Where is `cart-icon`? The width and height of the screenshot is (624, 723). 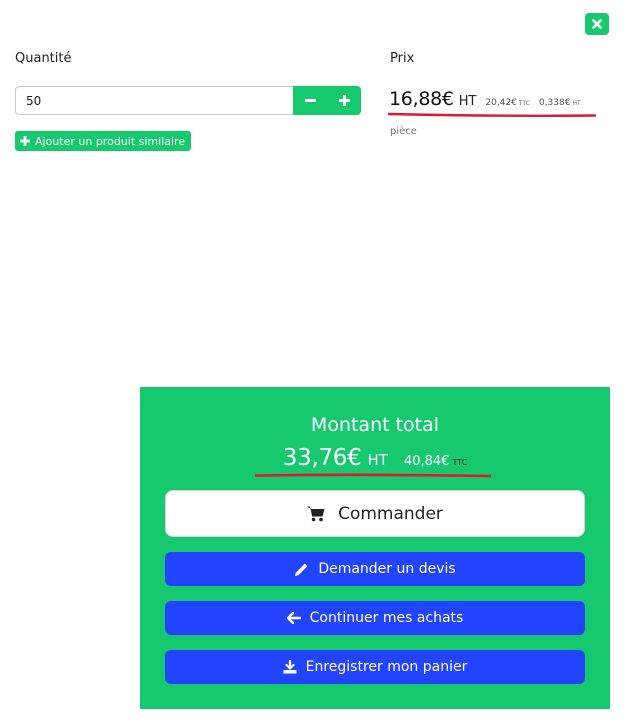
cart-icon is located at coordinates (316, 513).